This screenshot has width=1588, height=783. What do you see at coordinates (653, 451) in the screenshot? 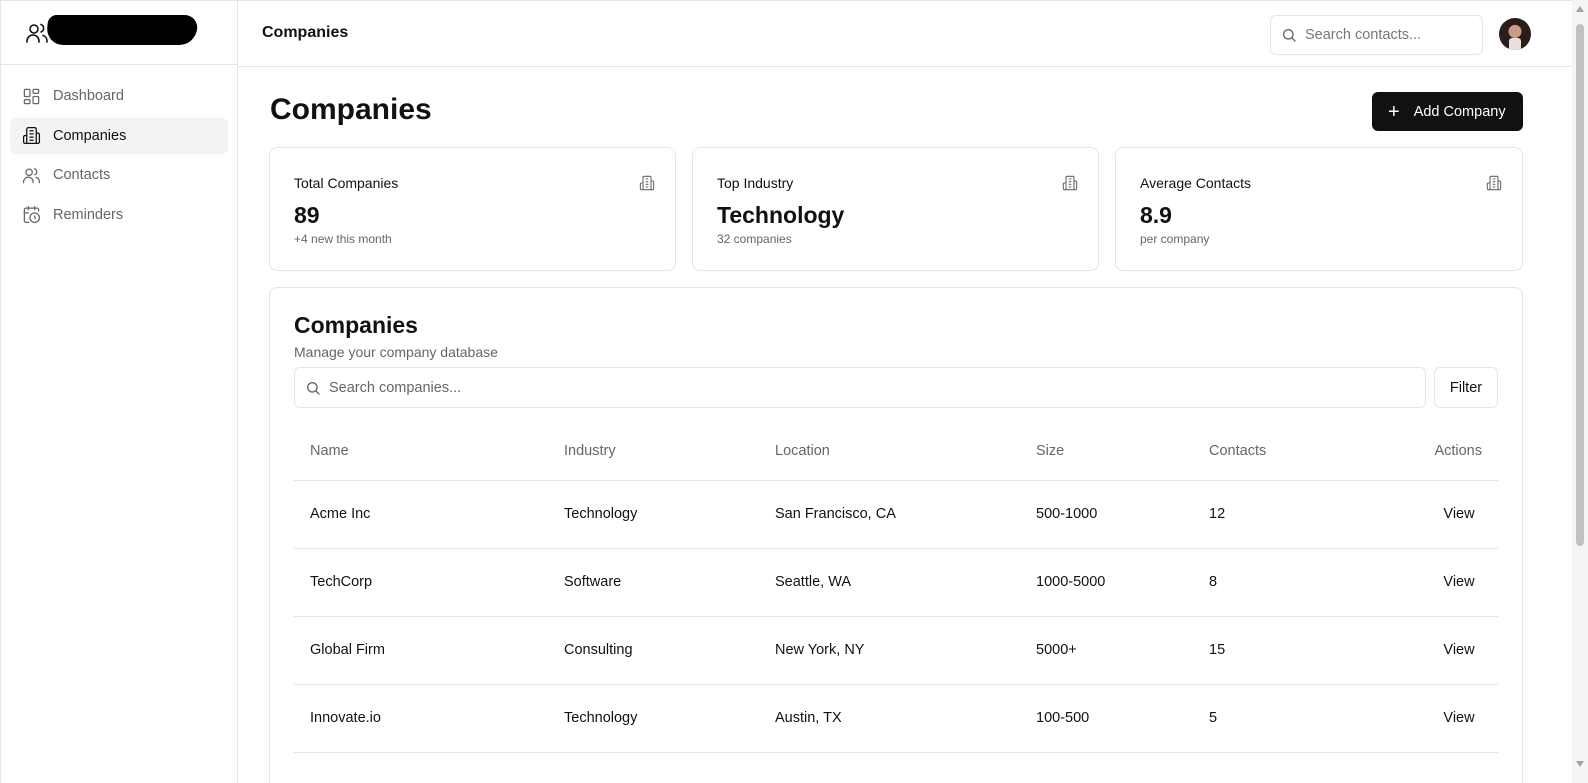
I see `column-header-industry: Industry` at bounding box center [653, 451].